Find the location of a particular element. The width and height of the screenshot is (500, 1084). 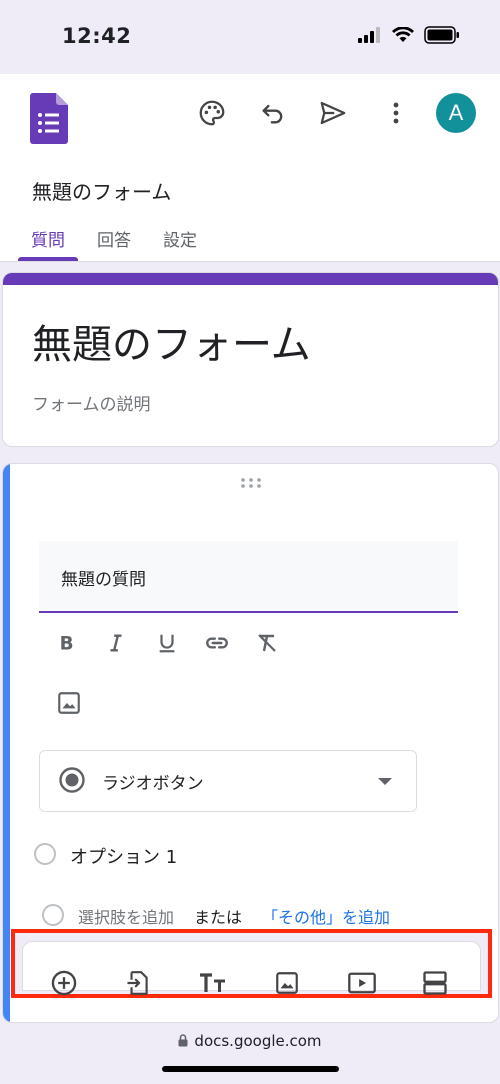

tab-responses: 回答 is located at coordinates (114, 238).